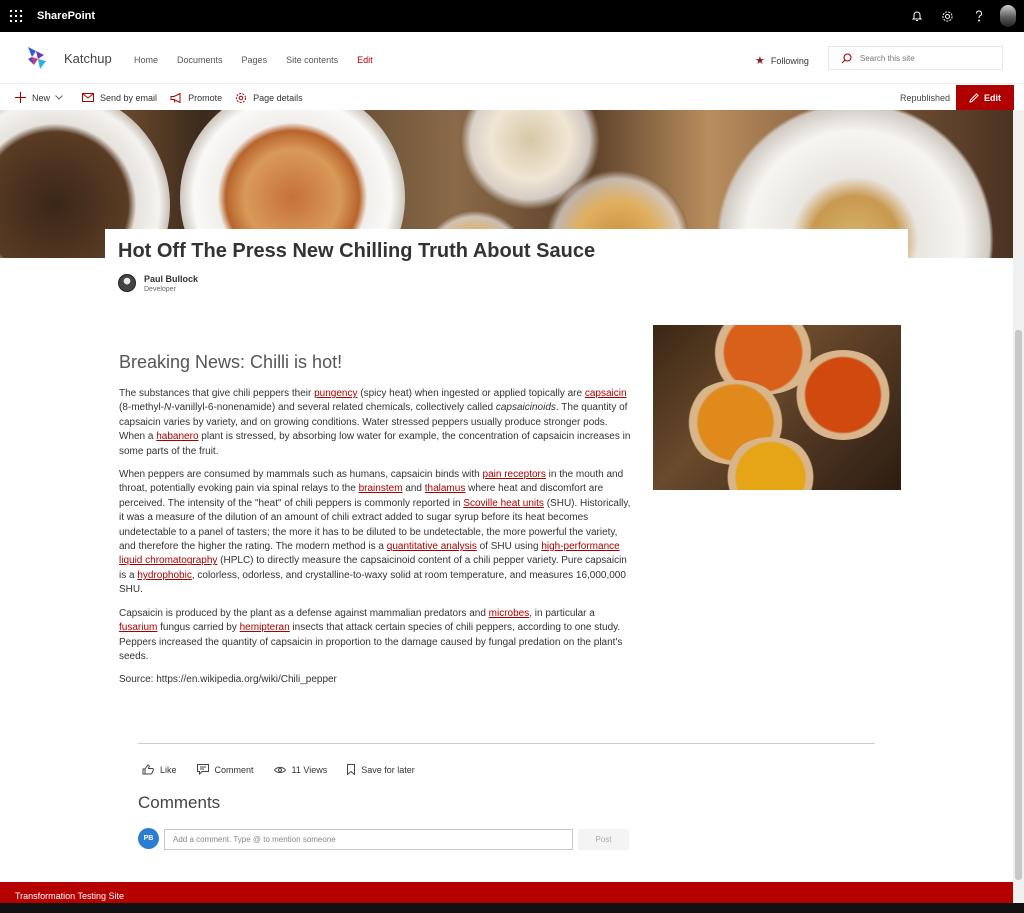 The height and width of the screenshot is (913, 1024). I want to click on page-details-button: Page details, so click(269, 98).